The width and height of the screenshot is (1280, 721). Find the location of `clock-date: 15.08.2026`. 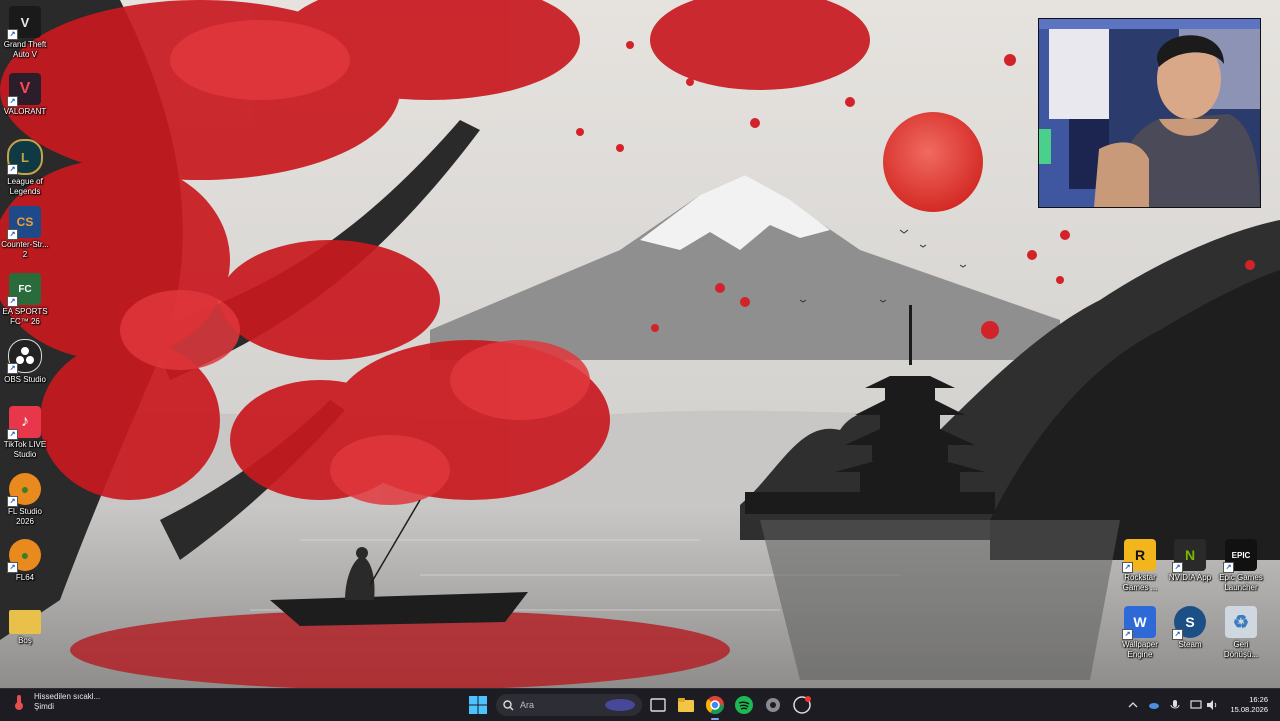

clock-date: 15.08.2026 is located at coordinates (1249, 709).